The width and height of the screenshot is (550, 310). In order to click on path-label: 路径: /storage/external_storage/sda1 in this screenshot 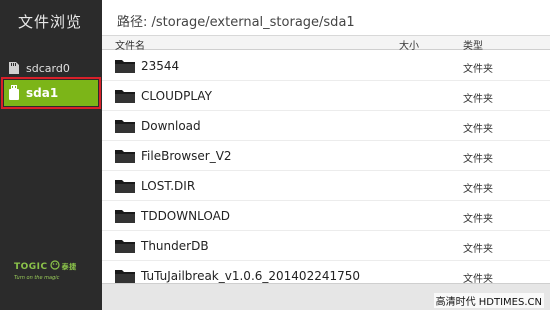, I will do `click(236, 22)`.